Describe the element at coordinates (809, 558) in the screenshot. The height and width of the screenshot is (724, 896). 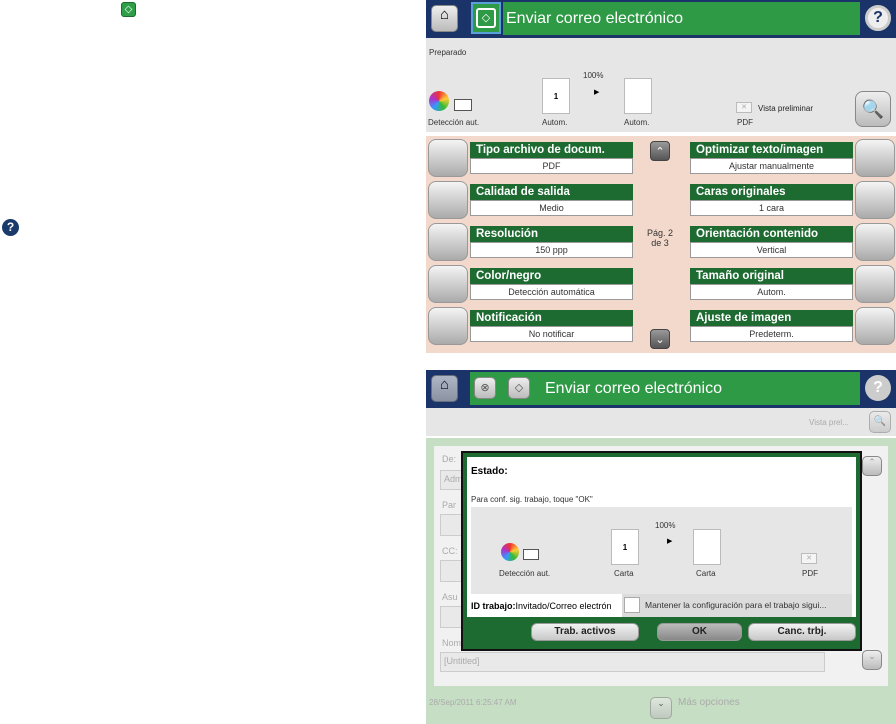
I see `email-icon: ✕` at that location.